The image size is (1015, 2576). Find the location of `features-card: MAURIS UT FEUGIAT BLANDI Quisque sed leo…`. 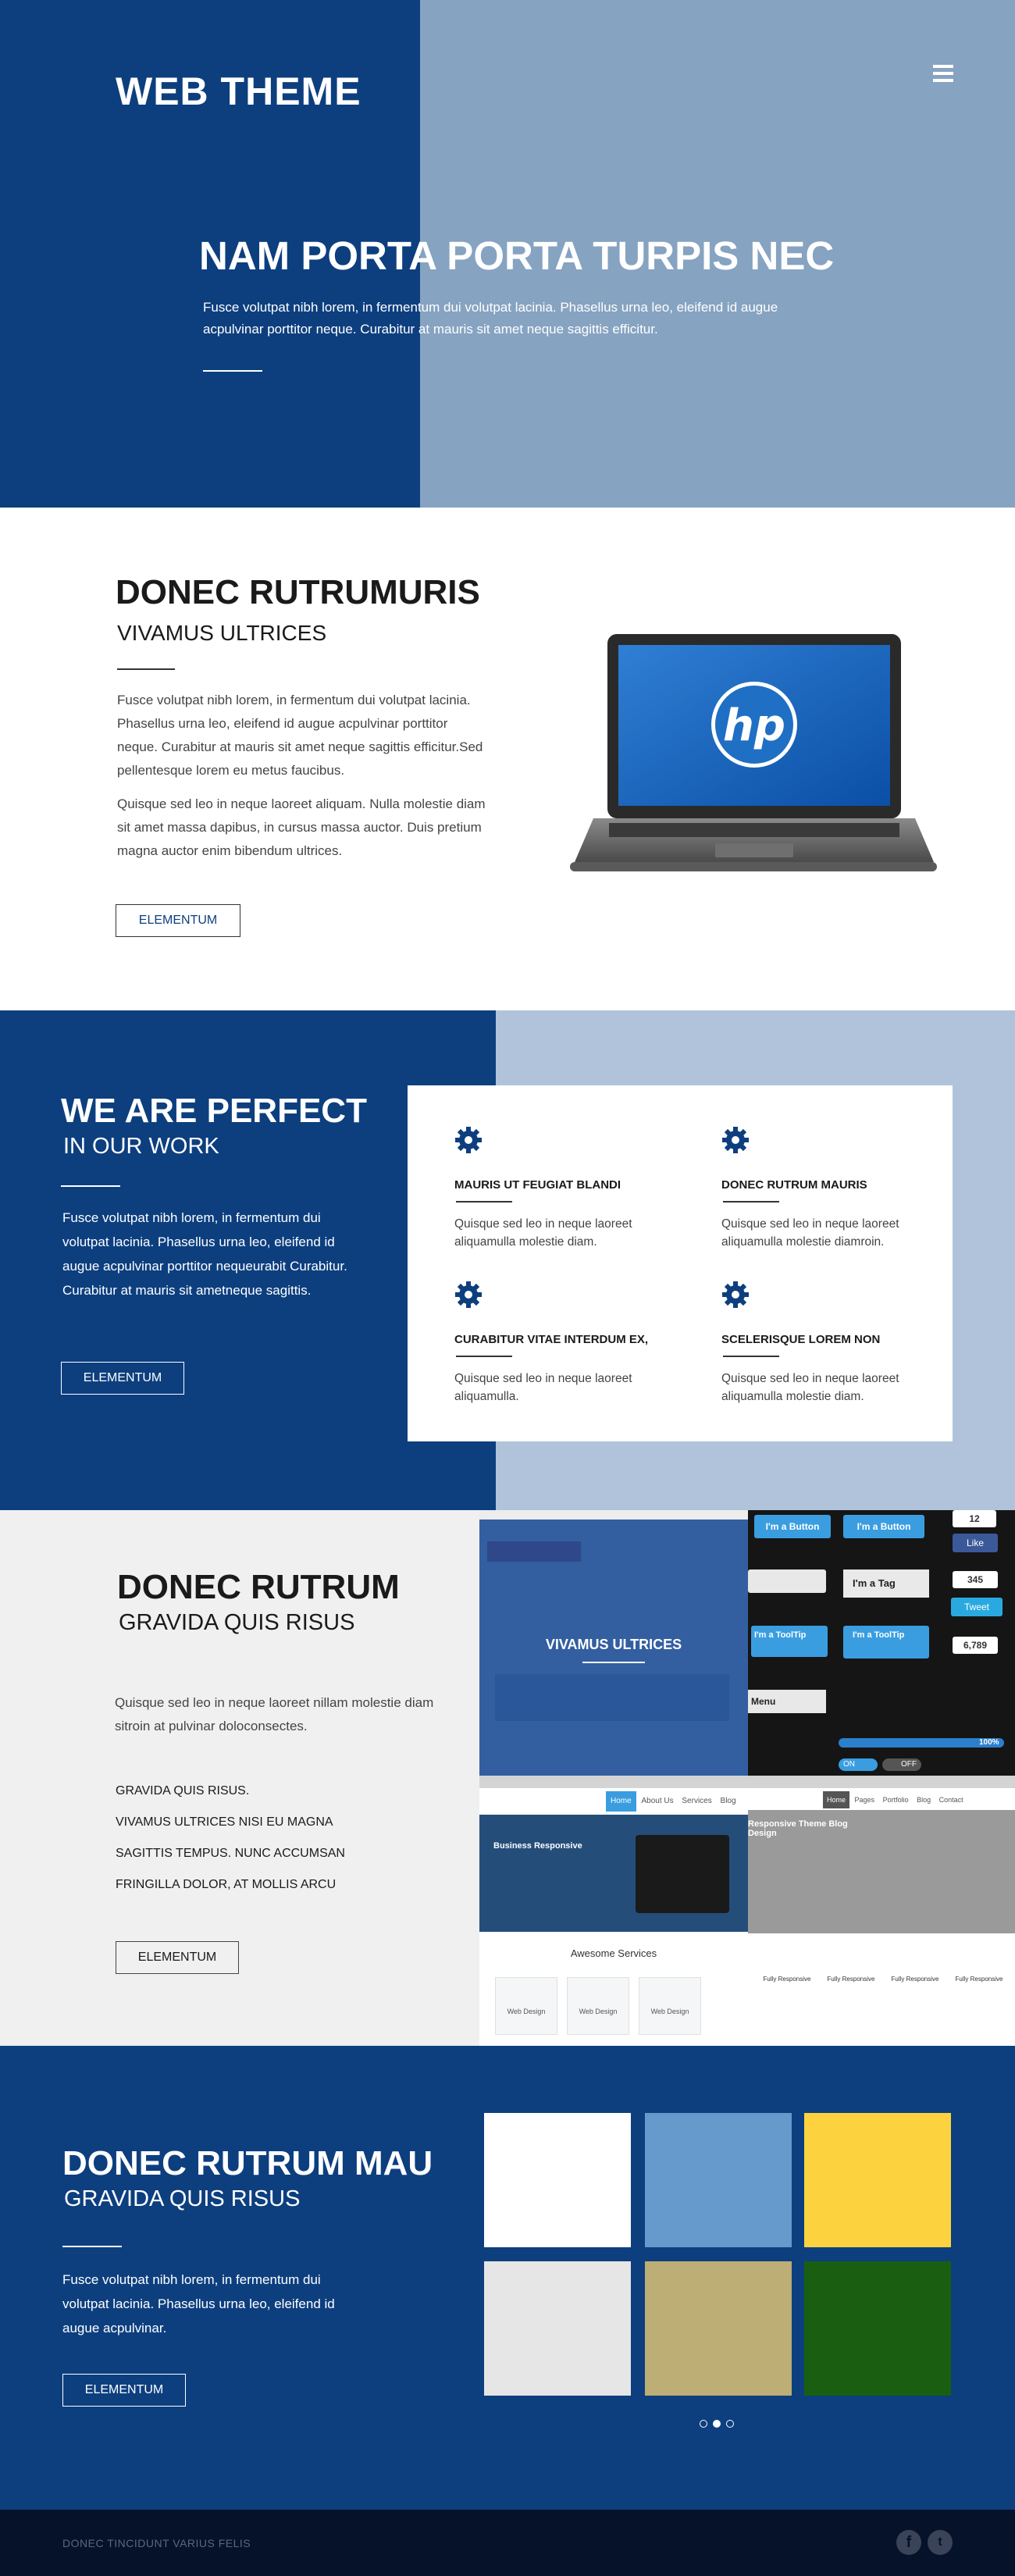

features-card: MAURIS UT FEUGIAT BLANDI Quisque sed leo… is located at coordinates (680, 1263).